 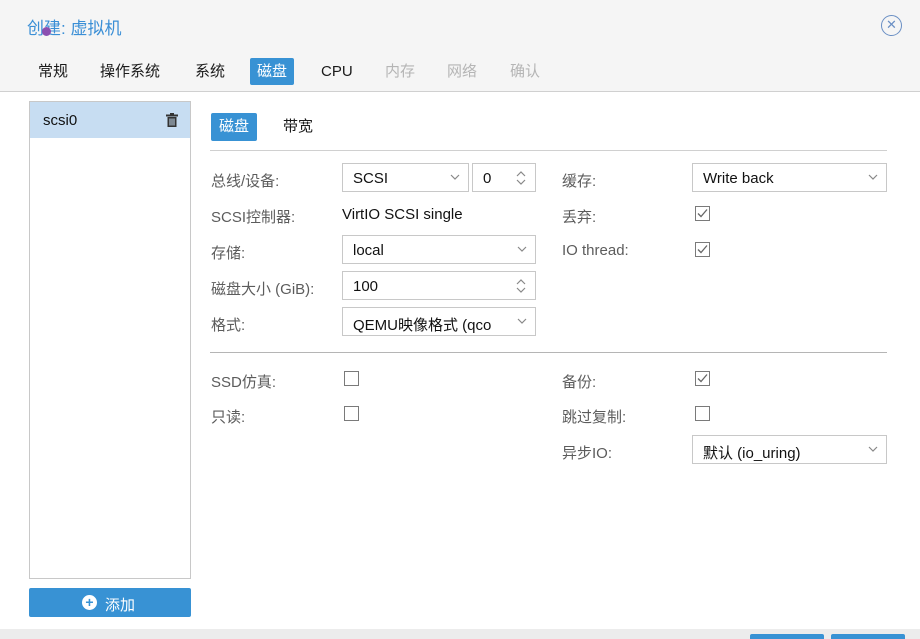 I want to click on tab-confirm: 确认, so click(x=525, y=71).